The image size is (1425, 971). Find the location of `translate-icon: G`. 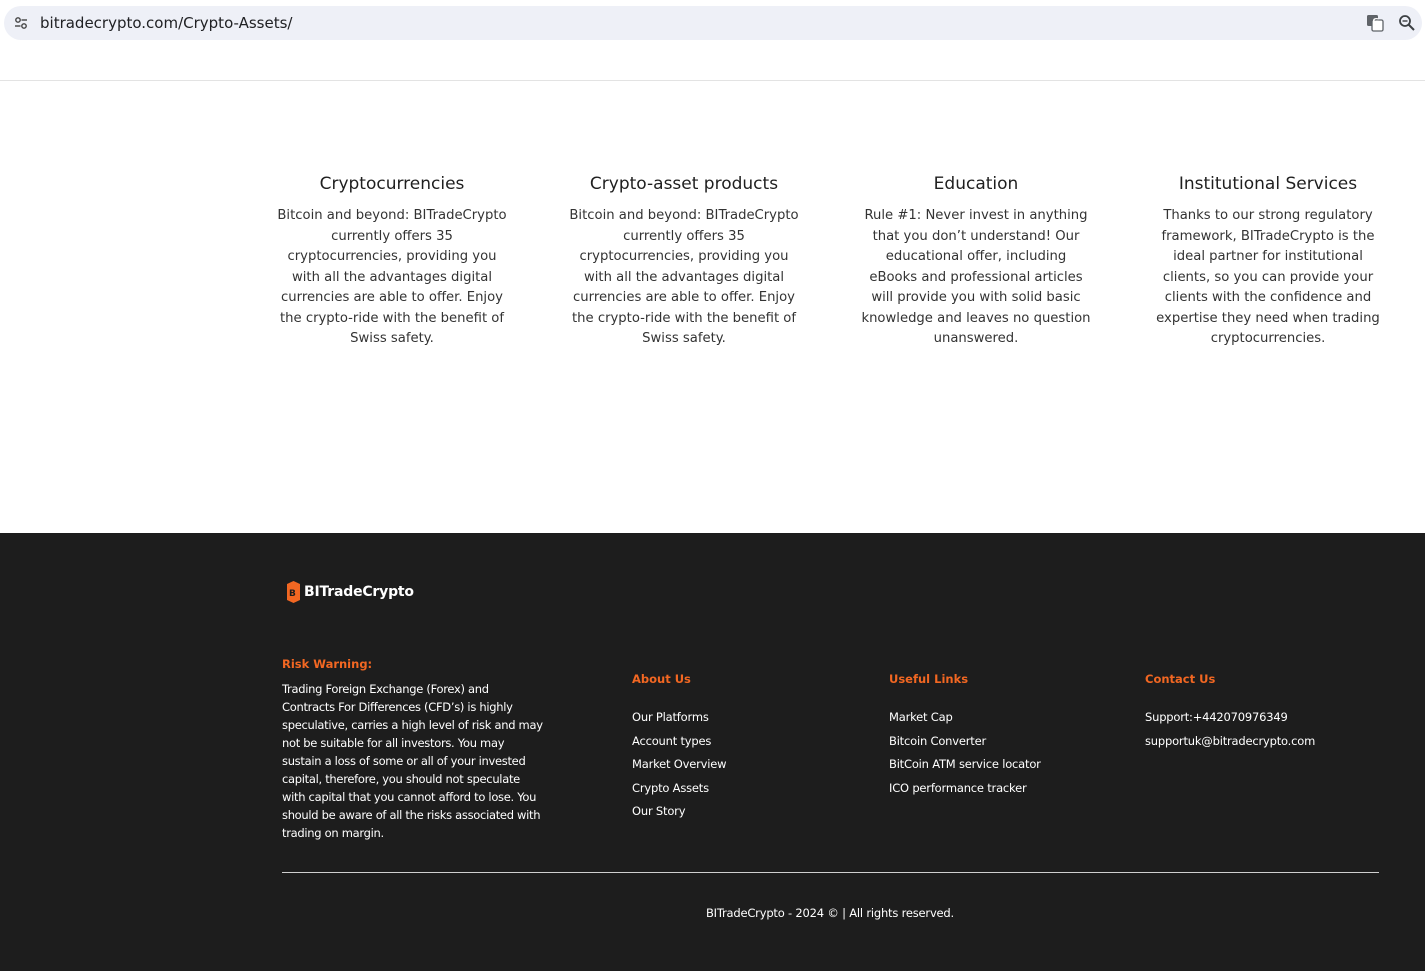

translate-icon: G is located at coordinates (1375, 23).